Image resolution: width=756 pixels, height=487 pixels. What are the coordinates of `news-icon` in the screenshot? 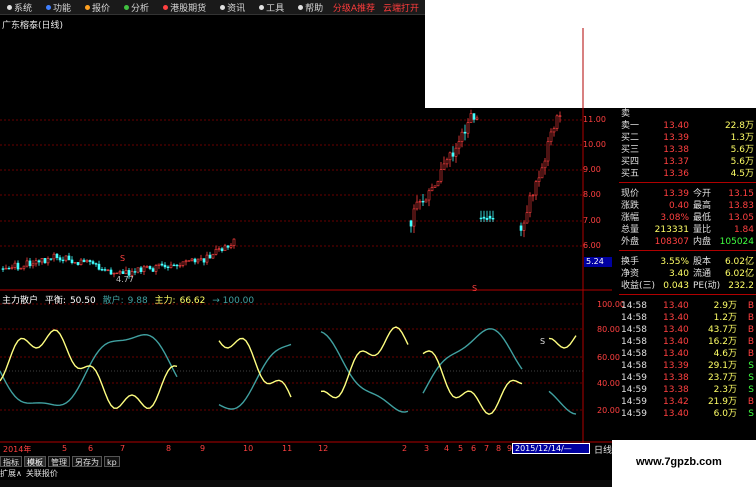 It's located at (223, 7).